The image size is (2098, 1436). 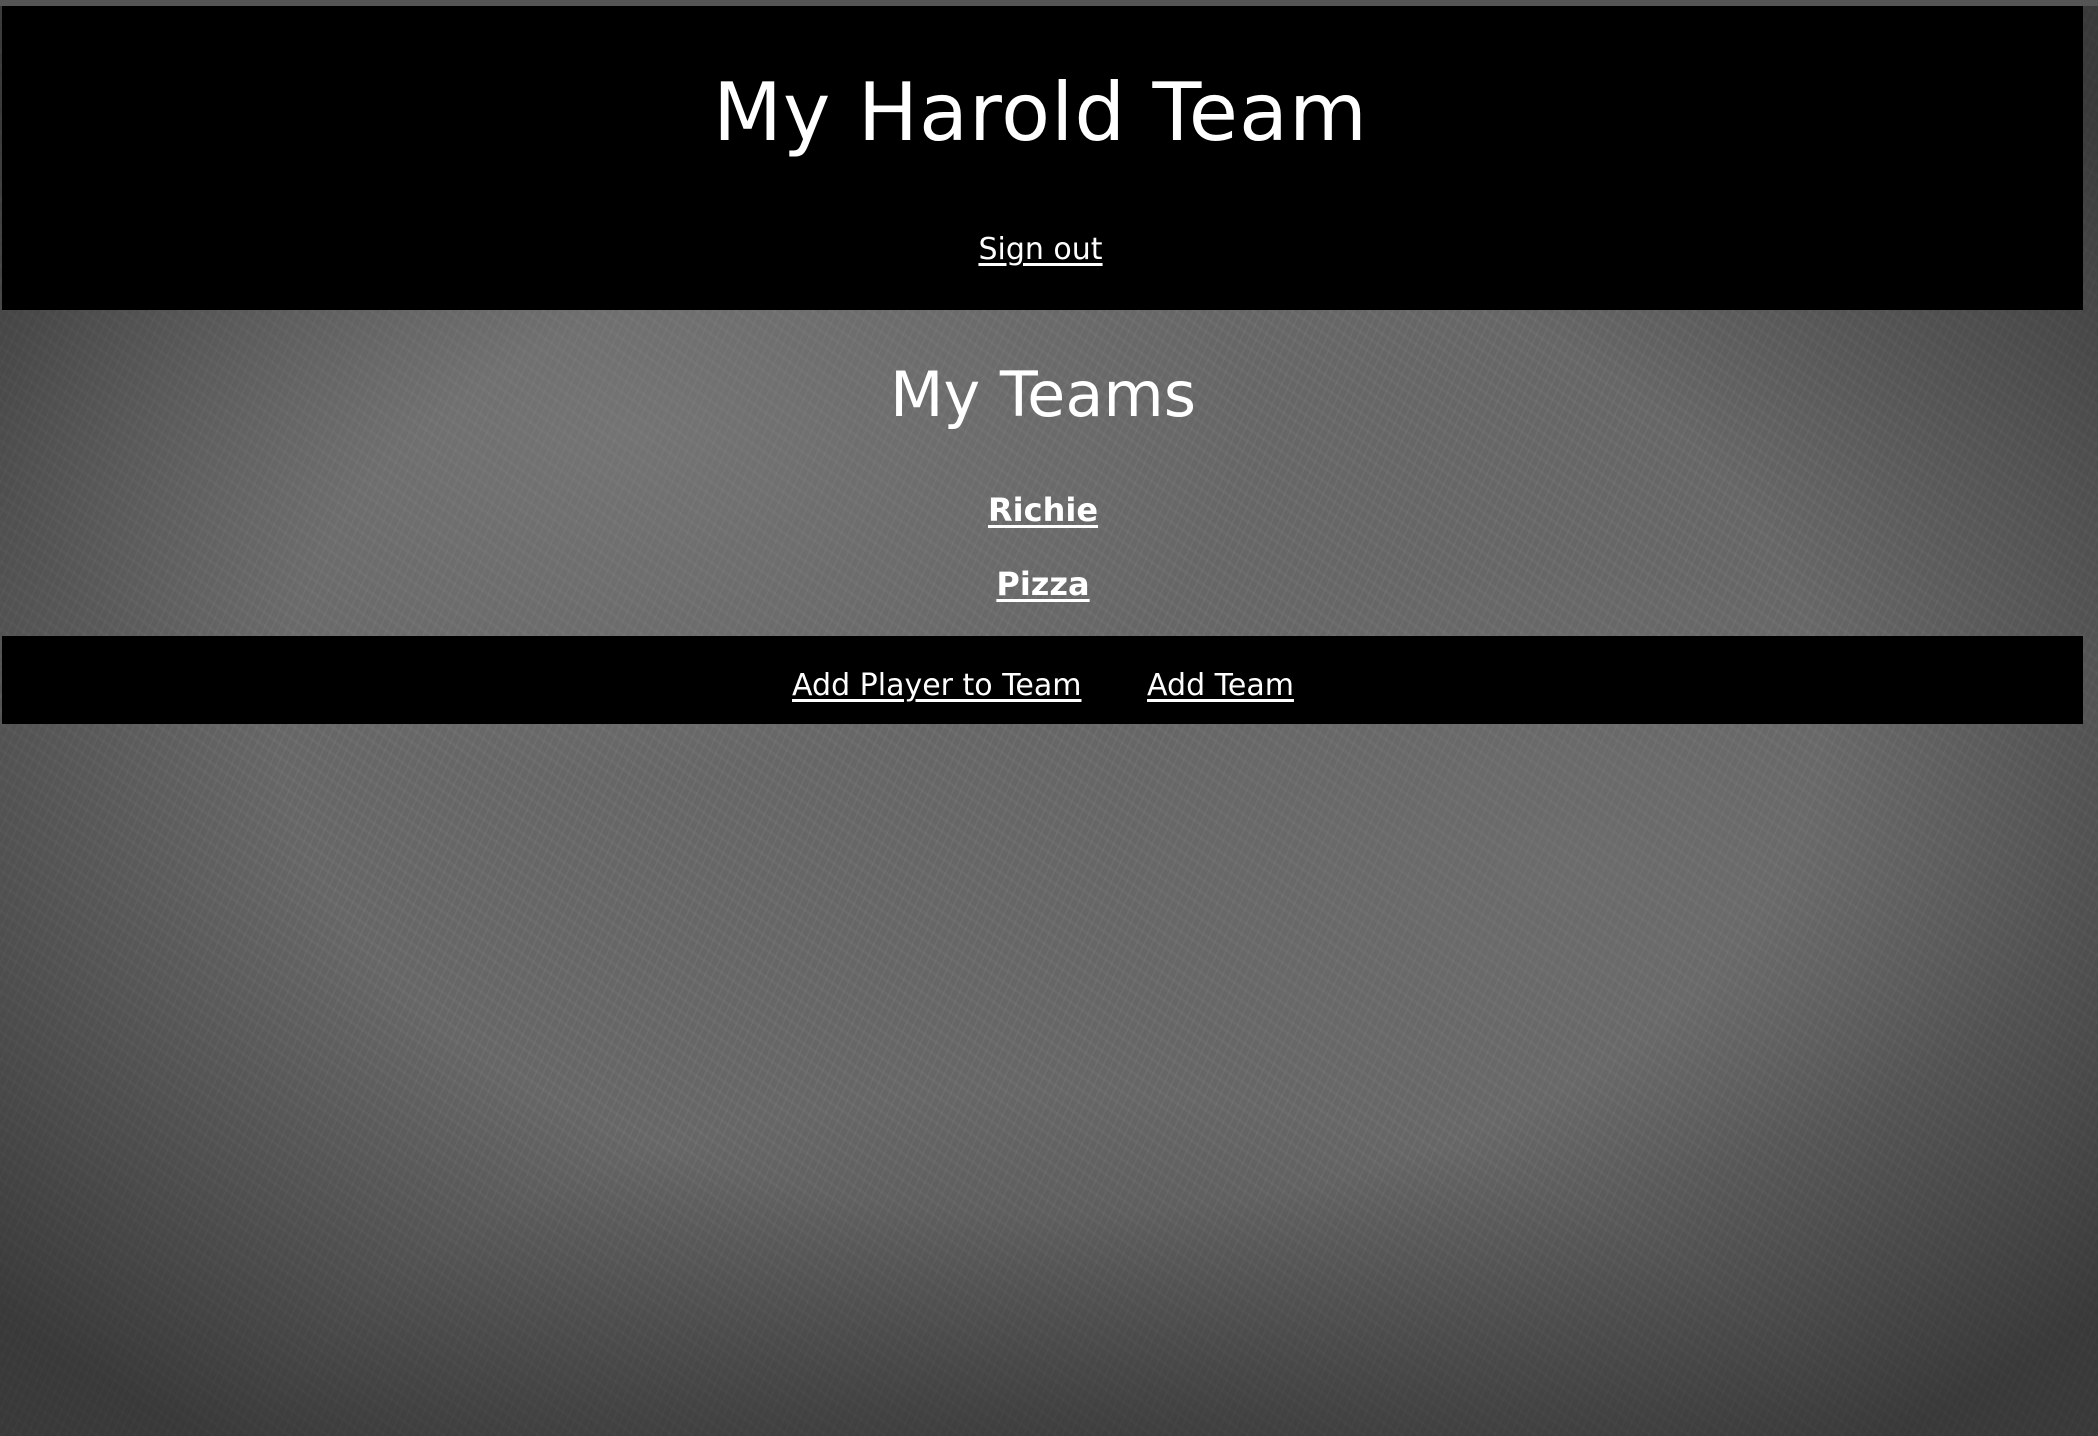 I want to click on team-link-pizza: Pizza, so click(x=1042, y=584).